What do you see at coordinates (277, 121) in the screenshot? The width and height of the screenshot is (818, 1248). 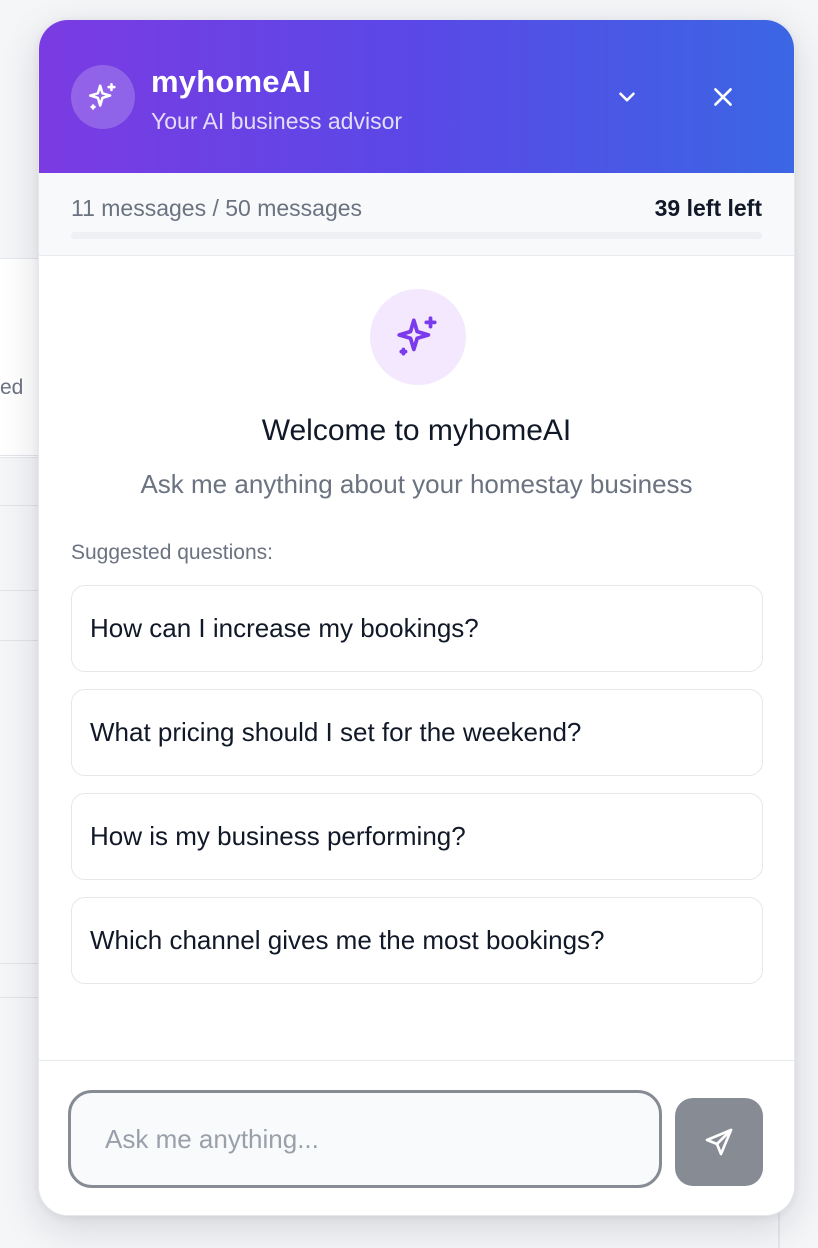 I see `chat-subtitle: Your AI business advisor` at bounding box center [277, 121].